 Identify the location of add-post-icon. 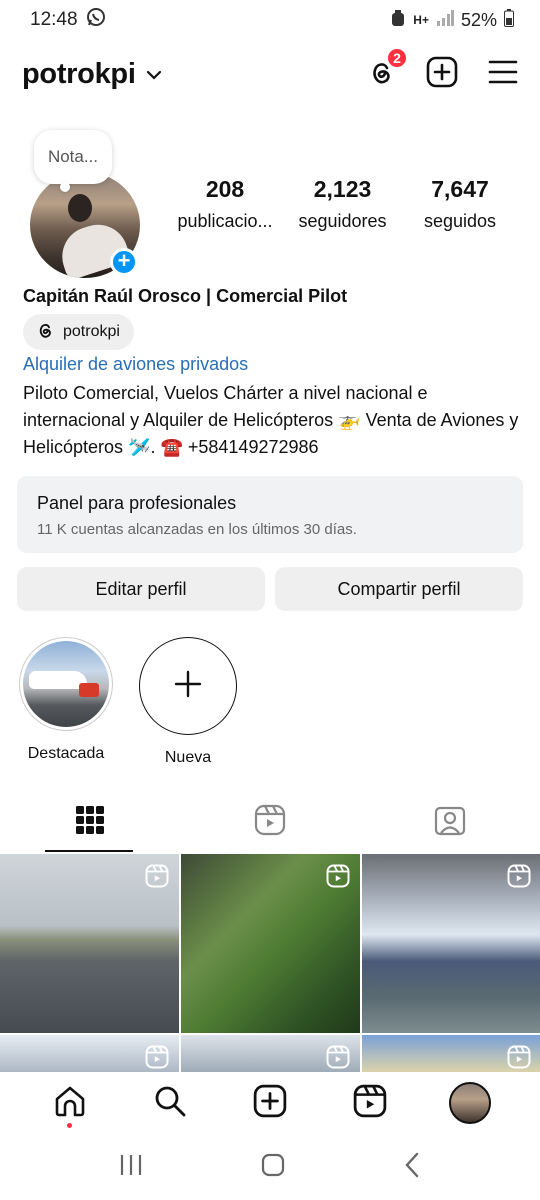
(270, 1103).